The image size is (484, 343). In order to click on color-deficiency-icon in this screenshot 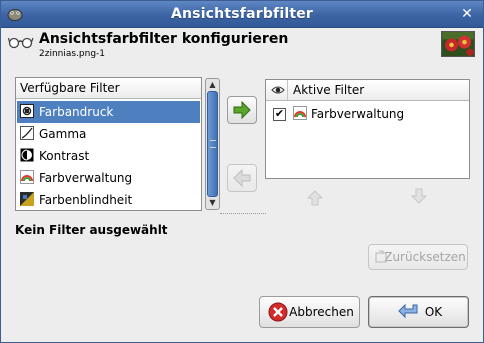, I will do `click(27, 199)`.